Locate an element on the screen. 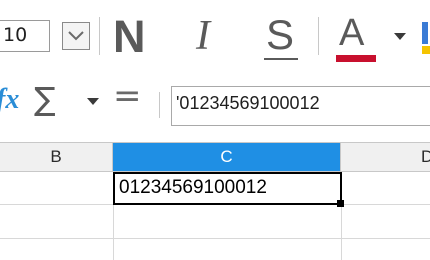 This screenshot has height=260, width=430. formula-input-text: '01234569100012 is located at coordinates (248, 103).